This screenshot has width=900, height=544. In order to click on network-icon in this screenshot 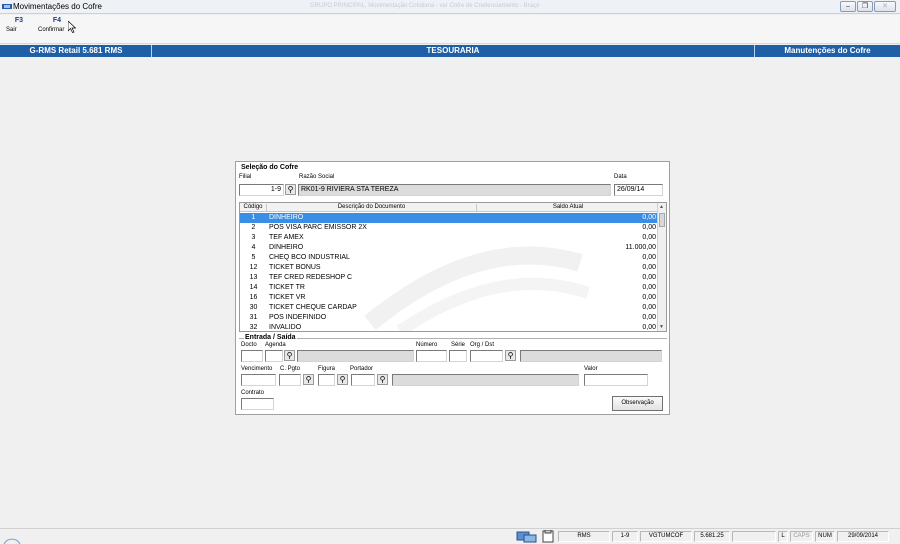, I will do `click(527, 536)`.